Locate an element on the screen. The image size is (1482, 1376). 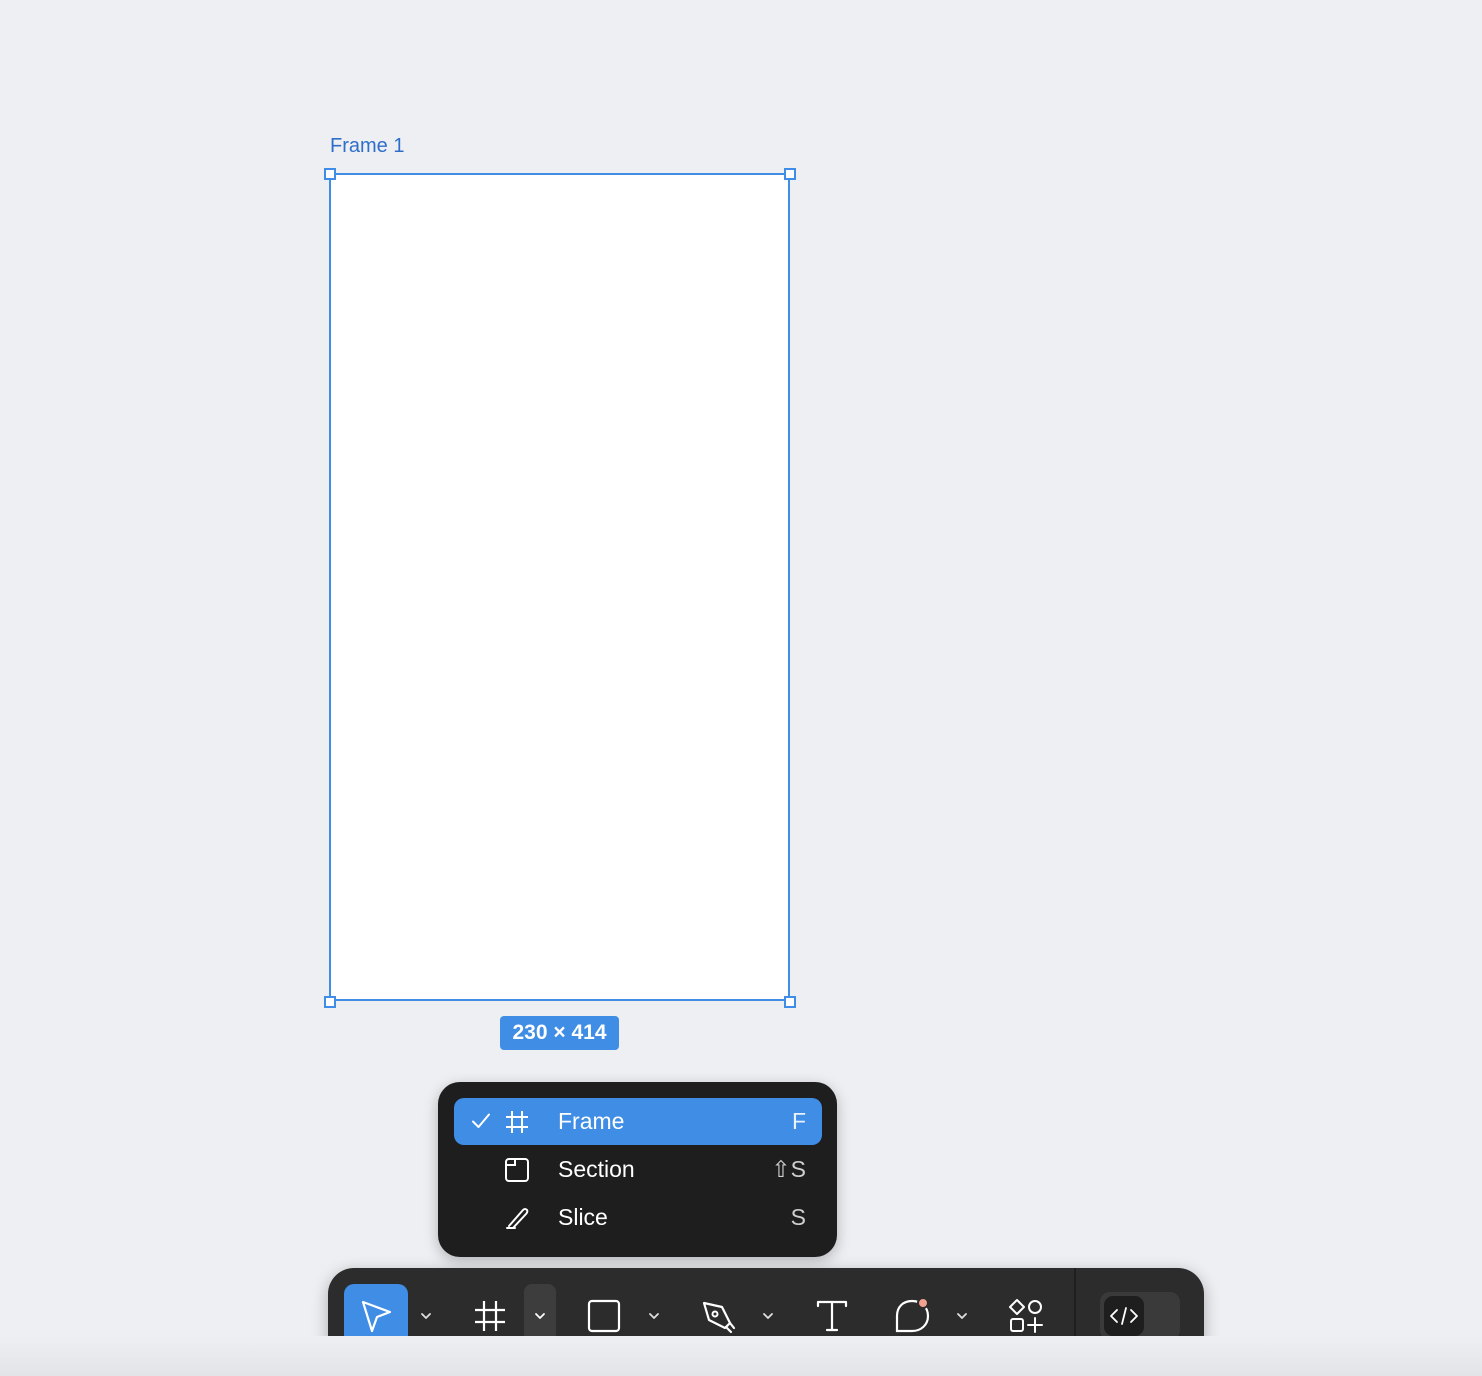
frame-tool-menu: Frame F Section ⇧S Slice S is located at coordinates (637, 1169).